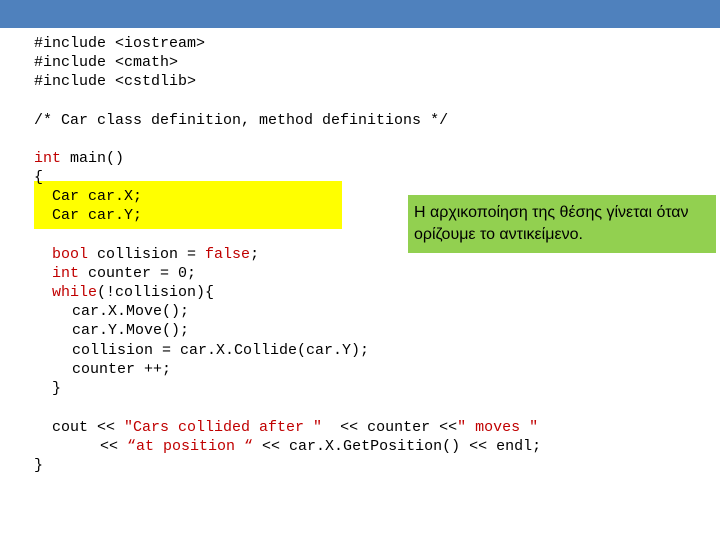 This screenshot has height=540, width=720. Describe the element at coordinates (221, 350) in the screenshot. I see `collision-check: collision = car.X.Collide(car.Y);` at that location.